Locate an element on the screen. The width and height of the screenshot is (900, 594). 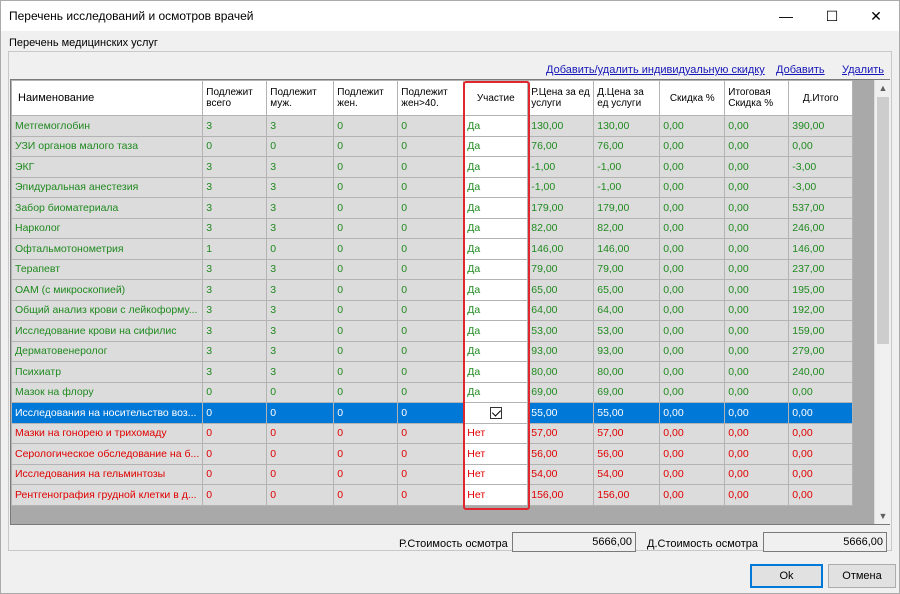
table-row: Психиатр 3 3 0 0 Да 80,00 80,00 0,00 0,00 240,00 is located at coordinates (432, 372).